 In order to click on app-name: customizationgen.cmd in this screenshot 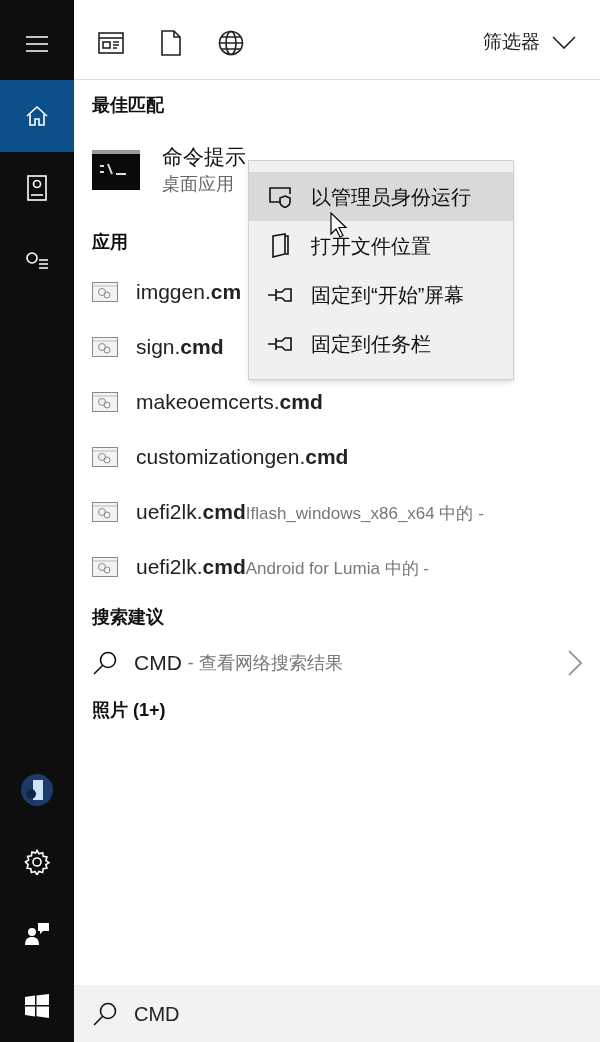, I will do `click(242, 456)`.